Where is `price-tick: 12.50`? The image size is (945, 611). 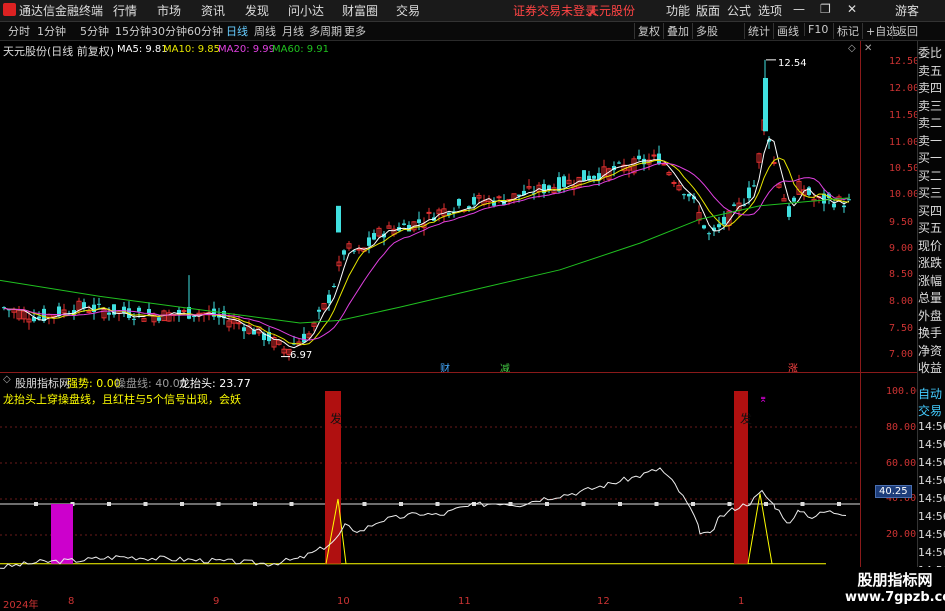 price-tick: 12.50 is located at coordinates (904, 61).